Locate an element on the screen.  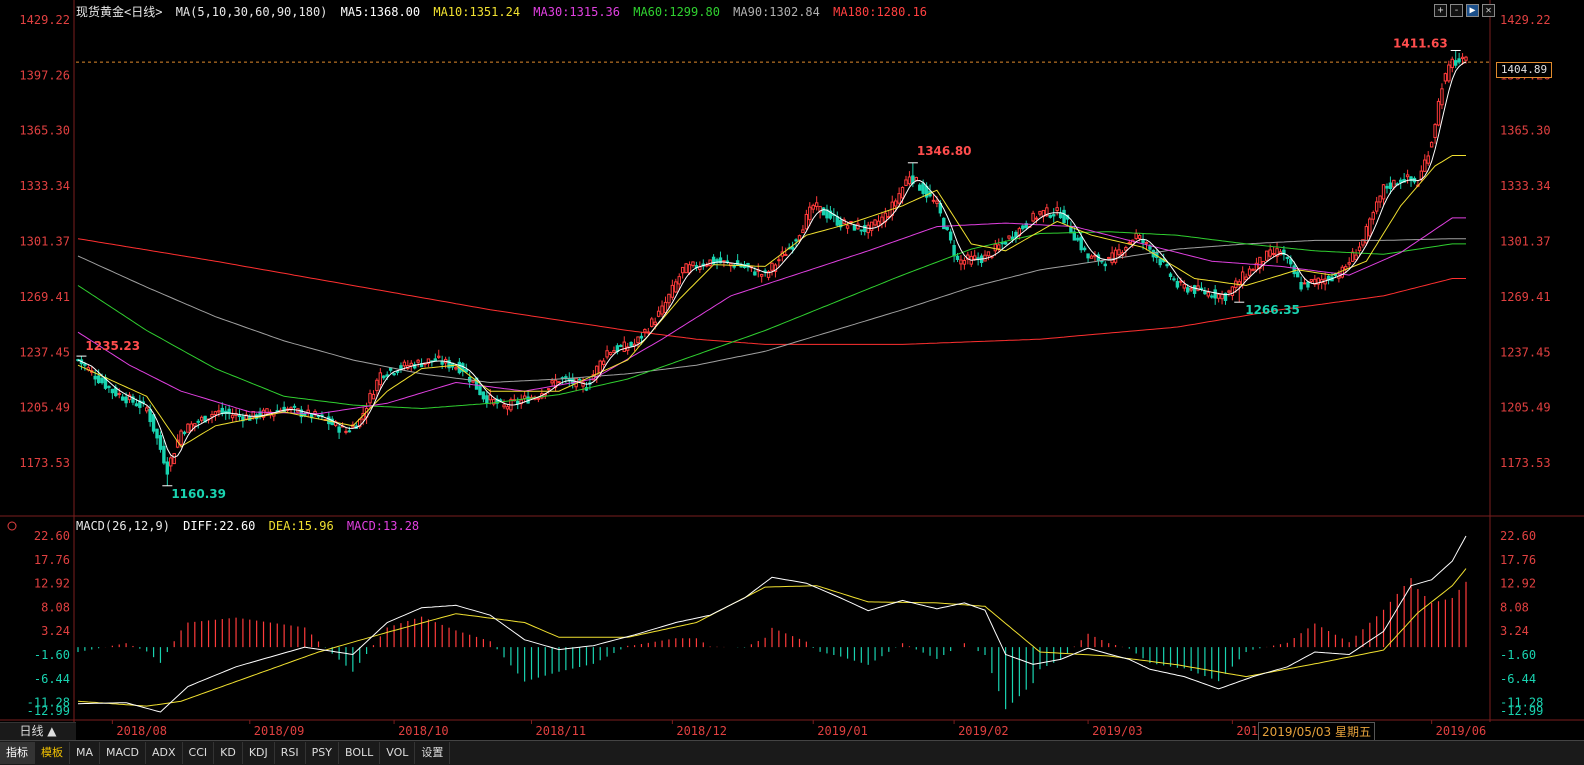
macd-tick-left: -6.44 is located at coordinates (52, 679).